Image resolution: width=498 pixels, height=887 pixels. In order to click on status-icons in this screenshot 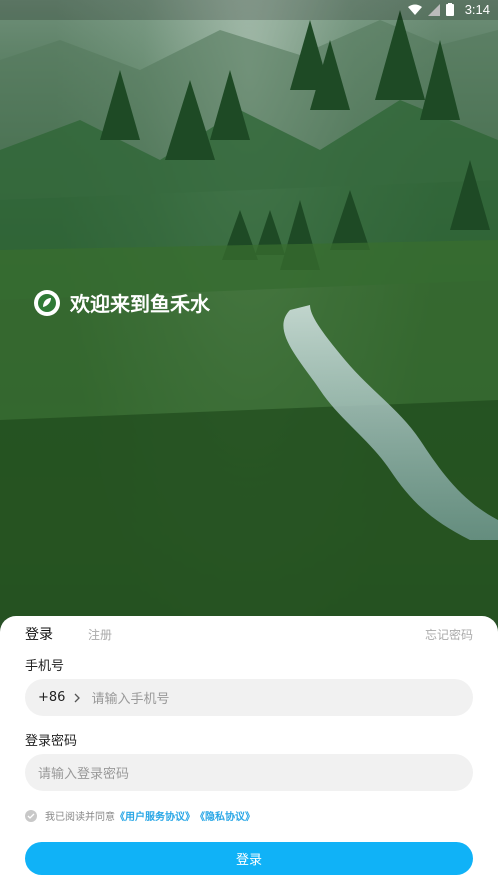, I will do `click(431, 9)`.